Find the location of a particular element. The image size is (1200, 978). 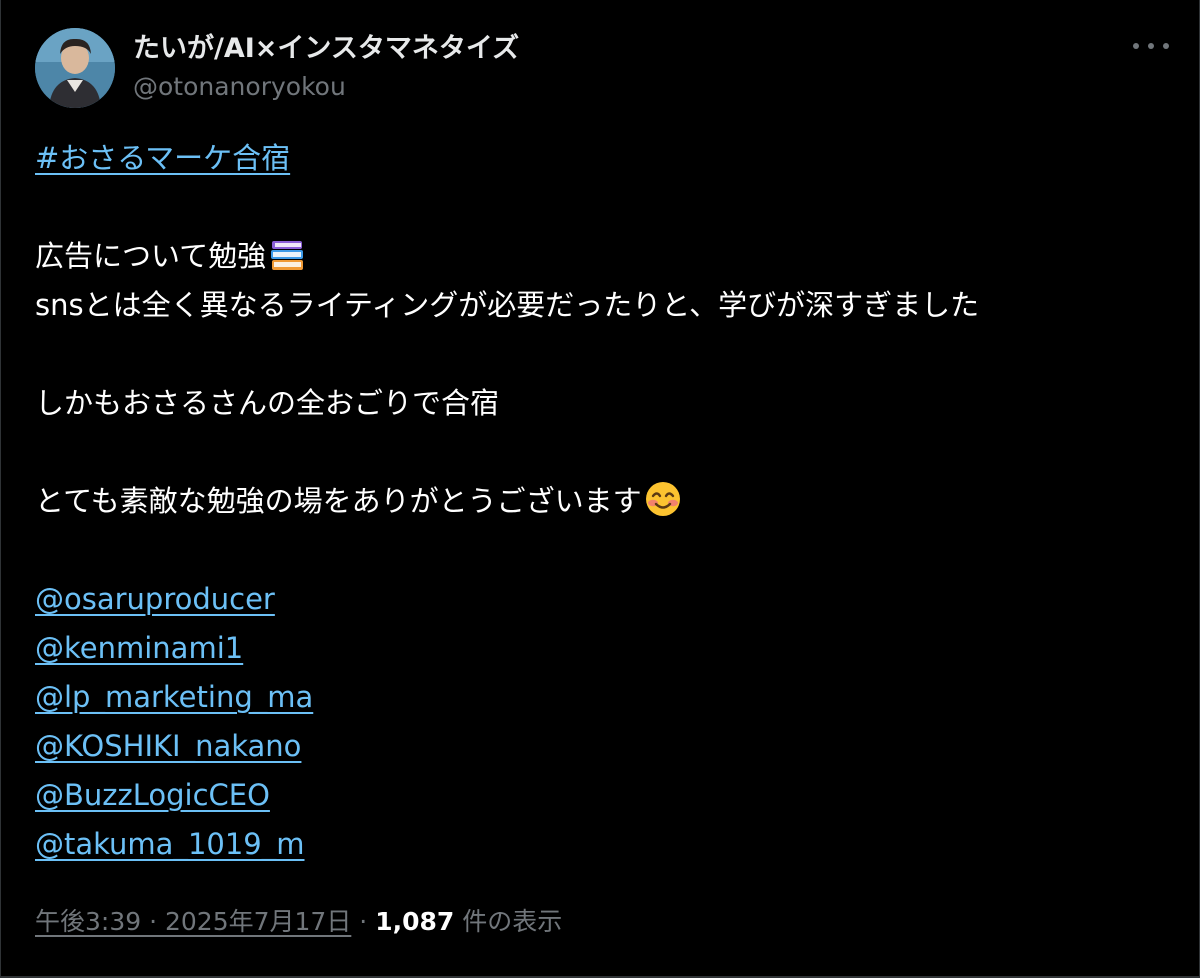

books-emoji-icon is located at coordinates (287, 262).